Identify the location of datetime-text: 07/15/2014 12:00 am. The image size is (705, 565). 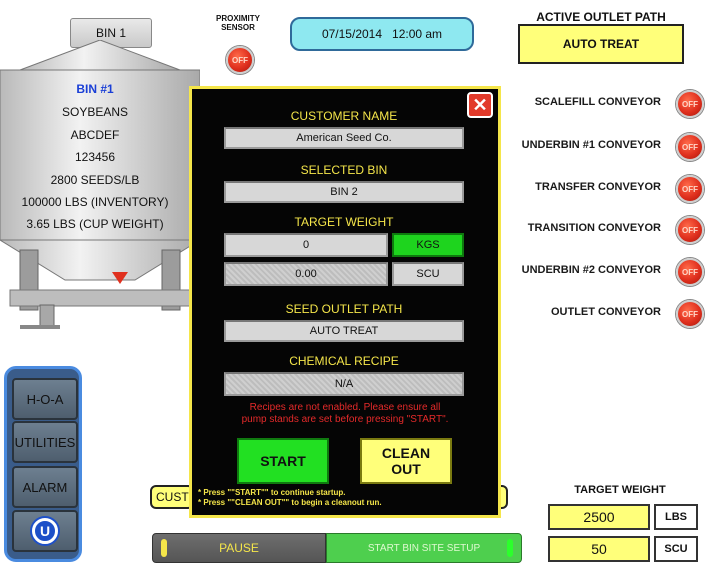
(382, 34).